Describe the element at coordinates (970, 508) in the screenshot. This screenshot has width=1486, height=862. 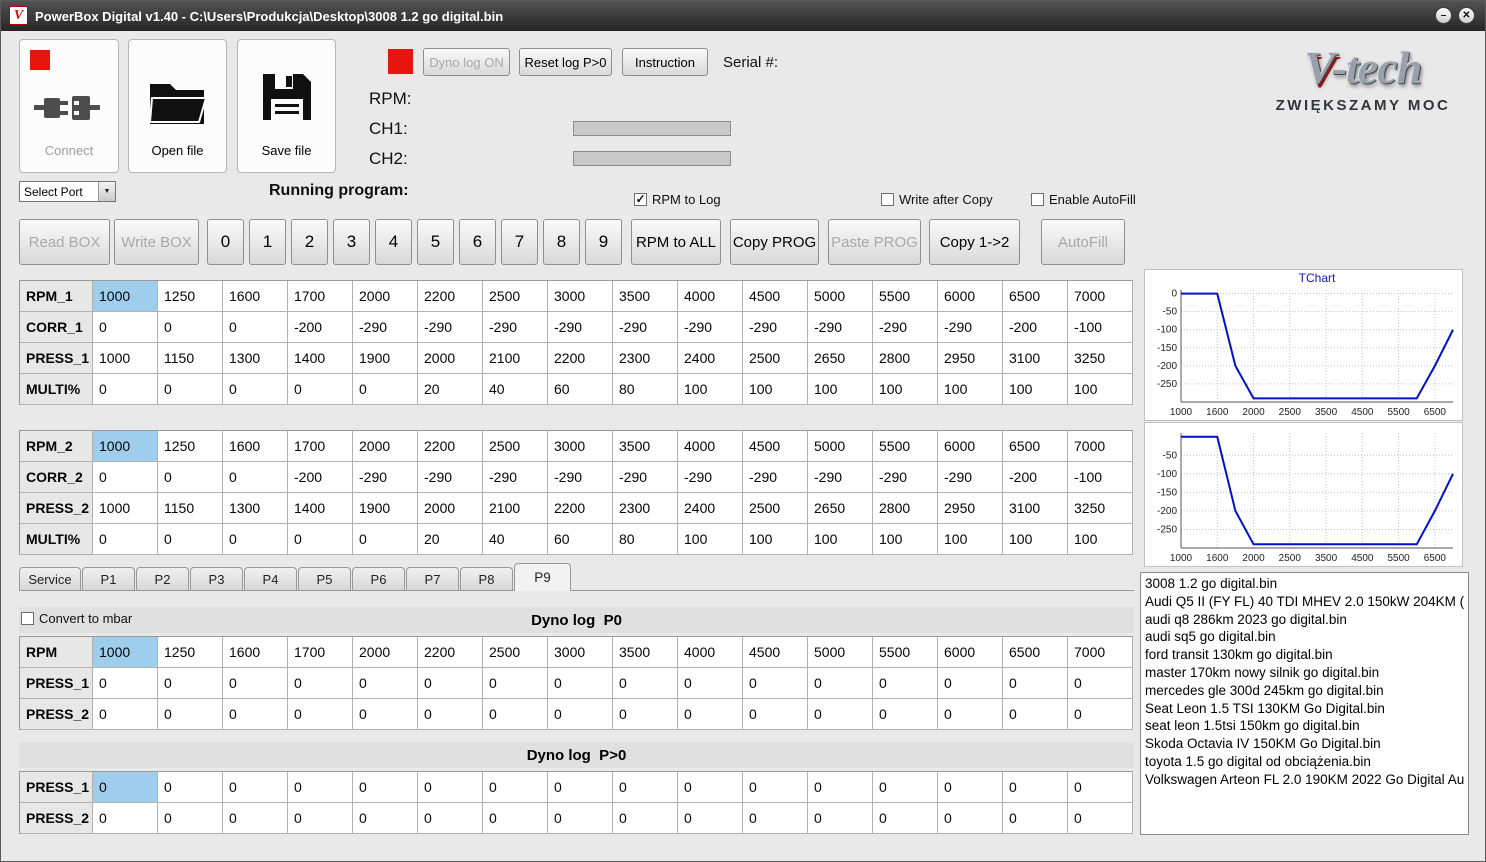
I see `table-cell: 2950` at that location.